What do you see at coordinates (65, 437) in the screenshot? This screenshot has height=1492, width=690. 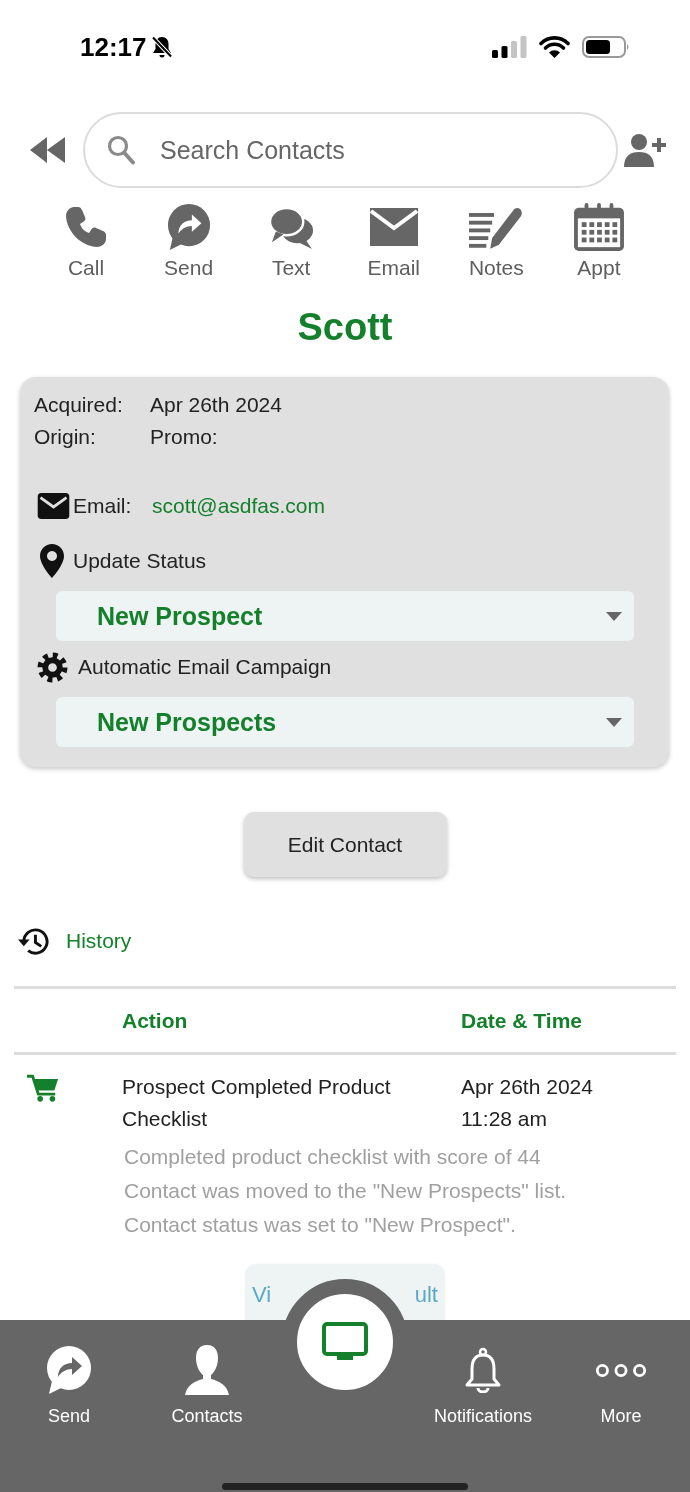 I see `field-label: Origin:` at bounding box center [65, 437].